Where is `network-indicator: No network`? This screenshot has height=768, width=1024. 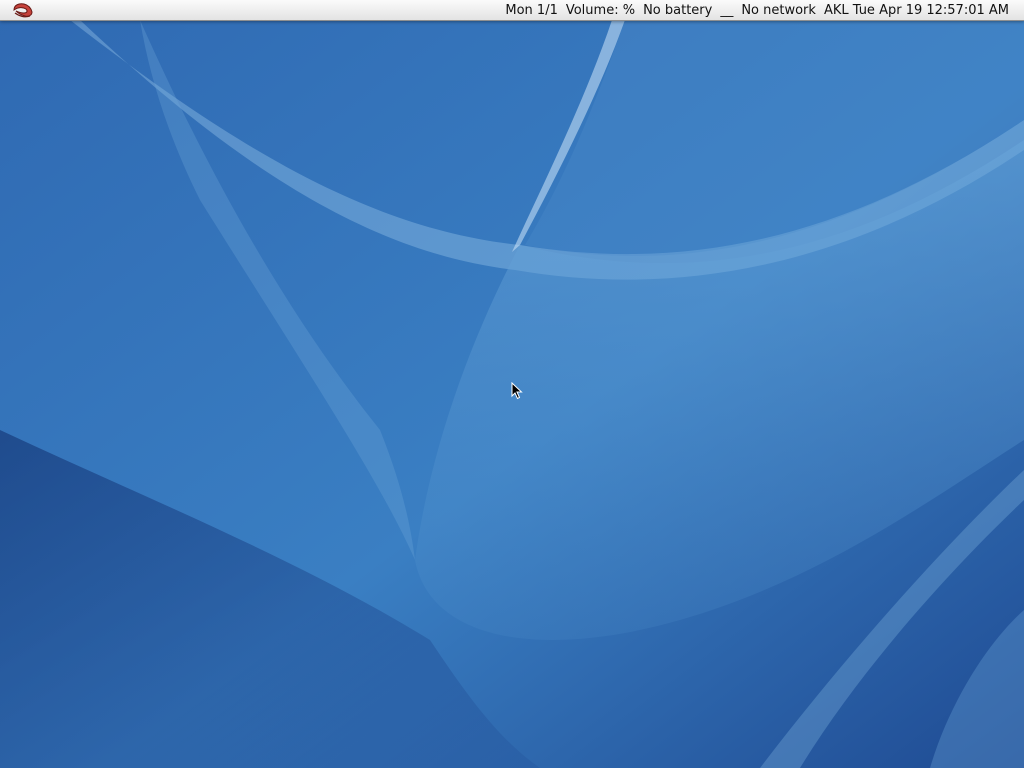 network-indicator: No network is located at coordinates (778, 10).